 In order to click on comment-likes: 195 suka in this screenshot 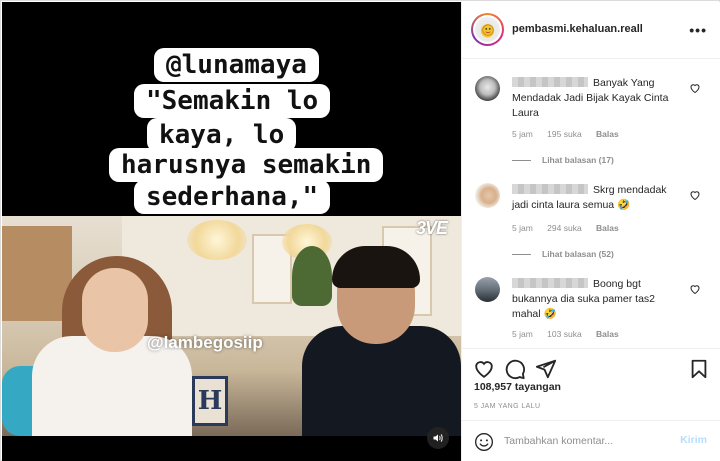, I will do `click(564, 134)`.